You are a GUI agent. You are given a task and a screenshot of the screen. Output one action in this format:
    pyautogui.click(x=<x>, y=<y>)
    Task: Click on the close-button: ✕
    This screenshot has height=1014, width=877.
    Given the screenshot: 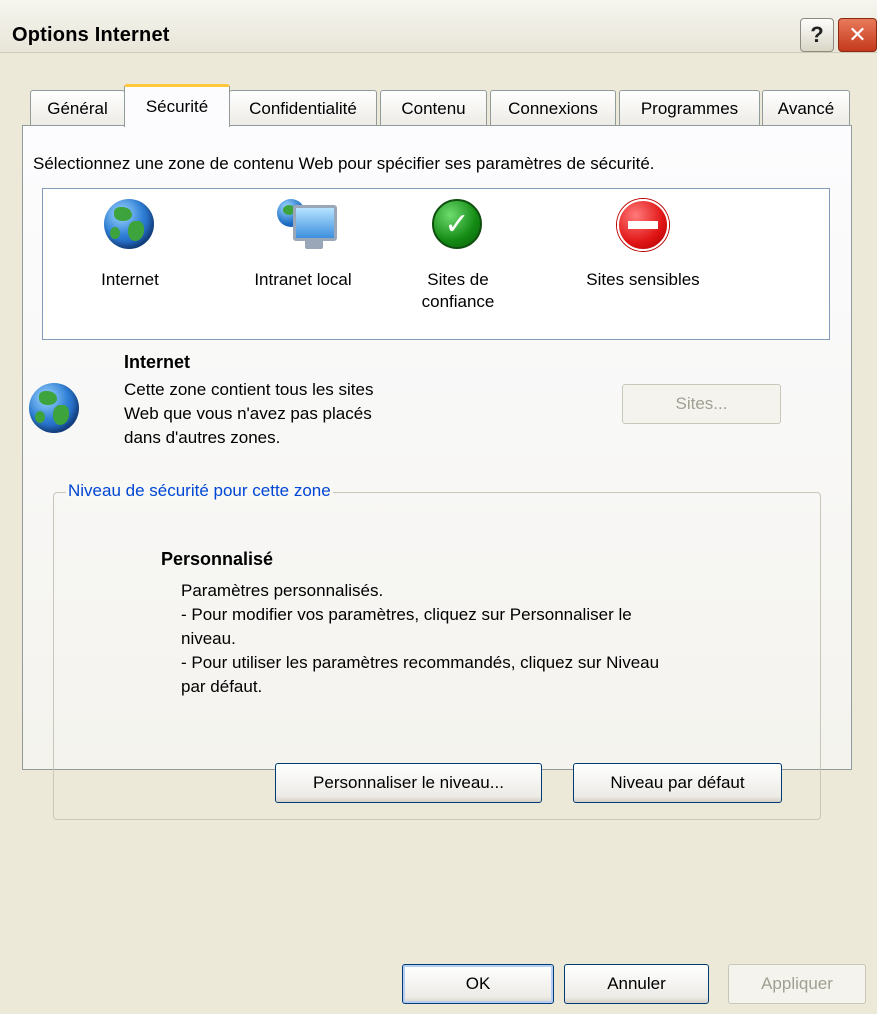 What is the action you would take?
    pyautogui.click(x=857, y=35)
    